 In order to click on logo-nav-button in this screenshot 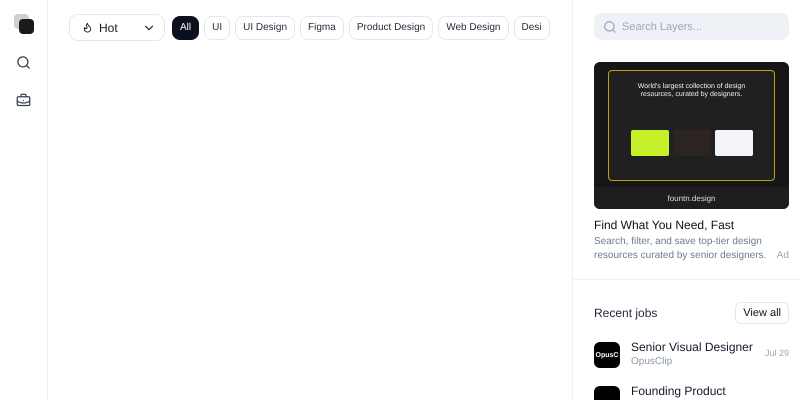, I will do `click(24, 24)`.